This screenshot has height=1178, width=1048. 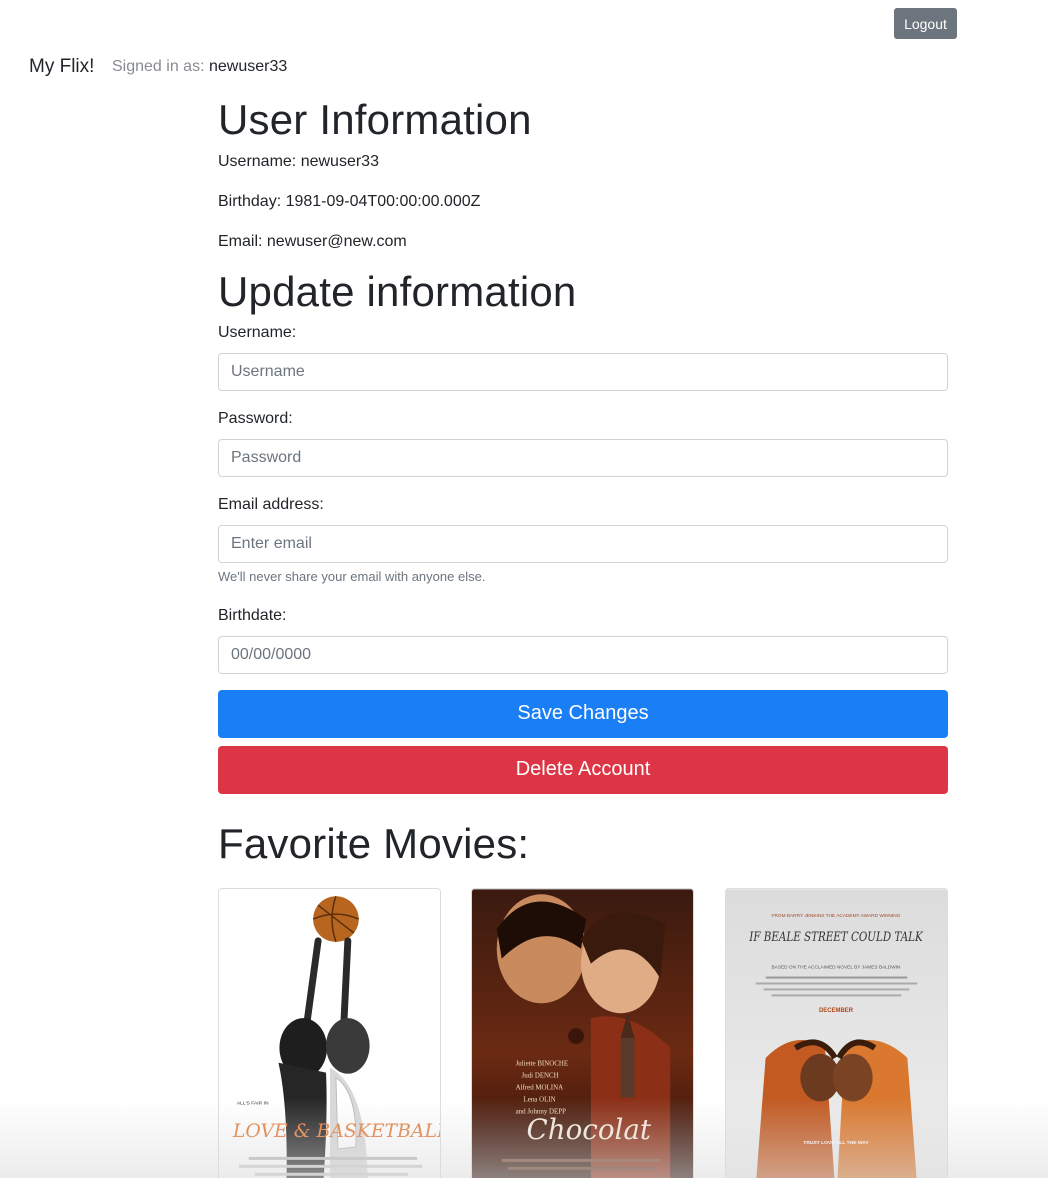 What do you see at coordinates (298, 162) in the screenshot?
I see `username-info: Username: newuser33` at bounding box center [298, 162].